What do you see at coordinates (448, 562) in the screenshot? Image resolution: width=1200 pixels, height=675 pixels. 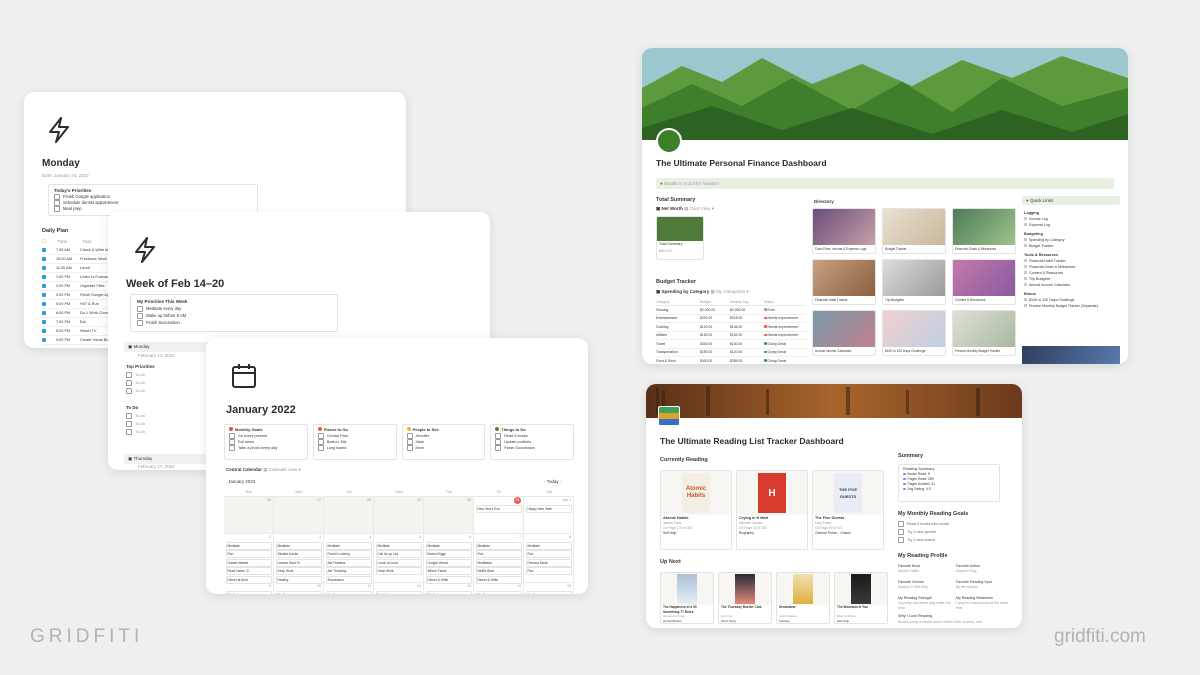 I see `calendar-event: Google Versat` at bounding box center [448, 562].